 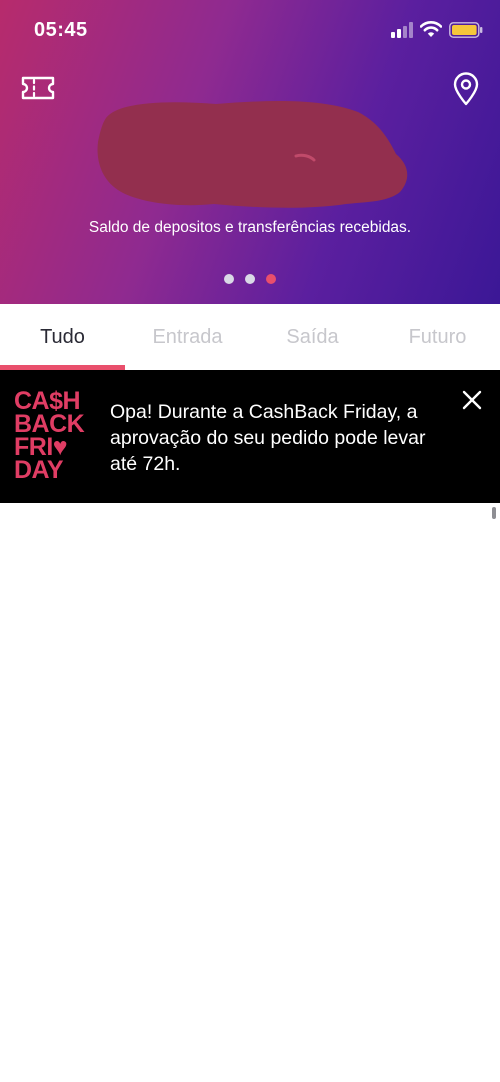 I want to click on cashback-friday-logo: CA$H BACK FRI♥ DAY, so click(x=52, y=438).